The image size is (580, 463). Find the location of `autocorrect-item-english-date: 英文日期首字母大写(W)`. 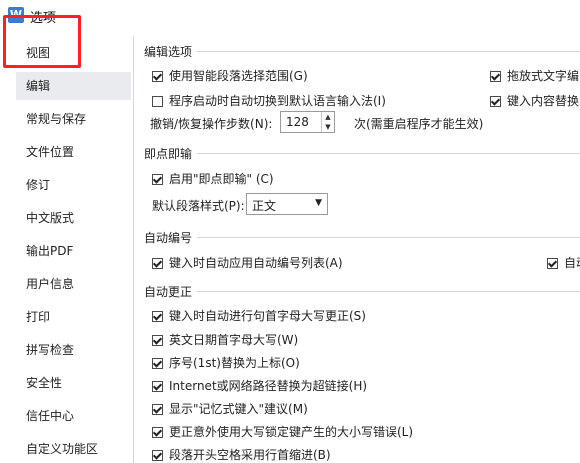

autocorrect-item-english-date: 英文日期首字母大写(W) is located at coordinates (225, 339).